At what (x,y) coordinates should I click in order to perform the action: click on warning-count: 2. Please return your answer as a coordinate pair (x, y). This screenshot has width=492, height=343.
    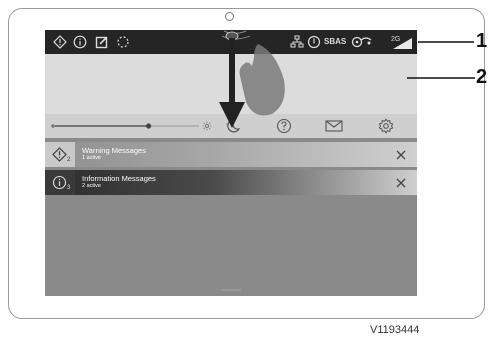
    Looking at the image, I should click on (69, 160).